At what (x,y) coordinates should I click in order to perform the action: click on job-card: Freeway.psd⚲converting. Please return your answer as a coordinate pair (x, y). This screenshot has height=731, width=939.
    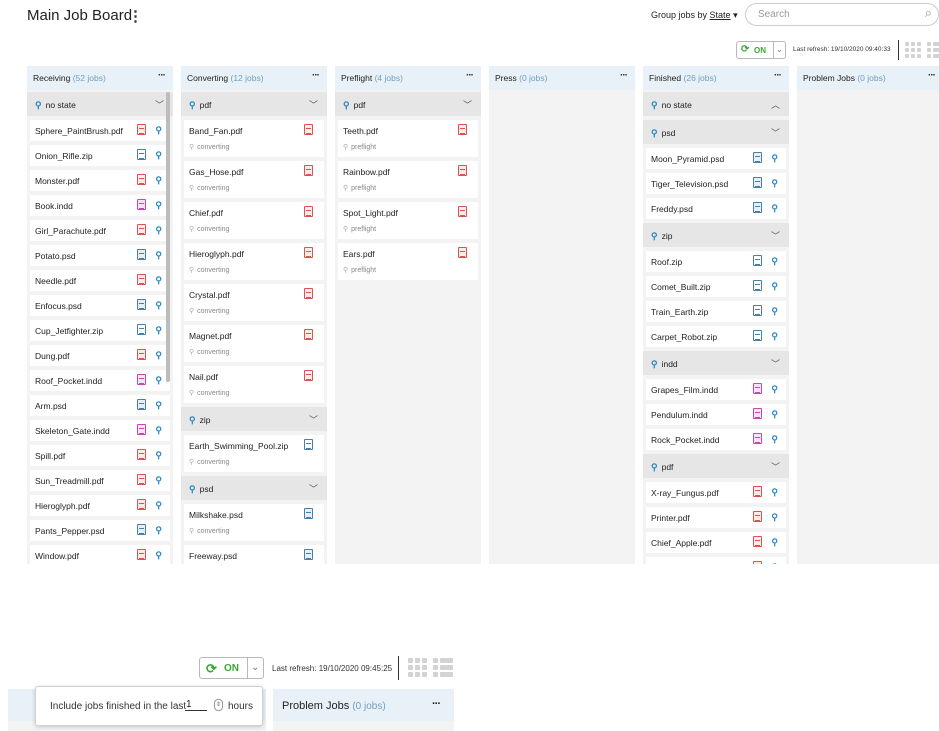
    Looking at the image, I should click on (254, 554).